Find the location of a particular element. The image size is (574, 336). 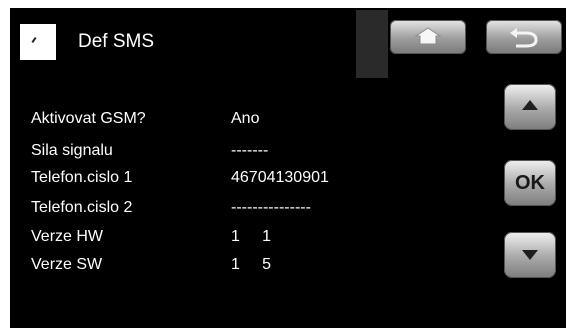

scroll-up-button is located at coordinates (530, 107).